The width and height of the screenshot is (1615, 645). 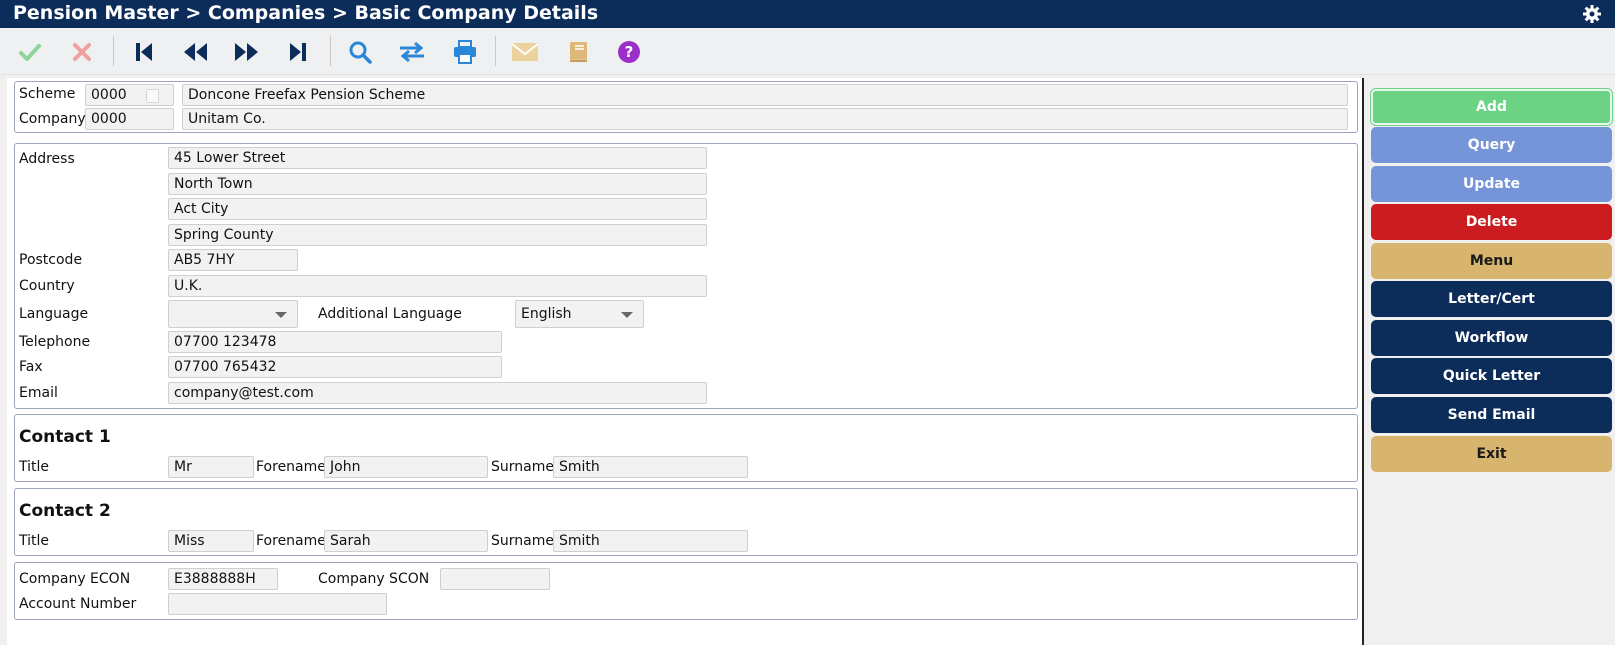 I want to click on contact2-forename-label: Forename, so click(x=291, y=541).